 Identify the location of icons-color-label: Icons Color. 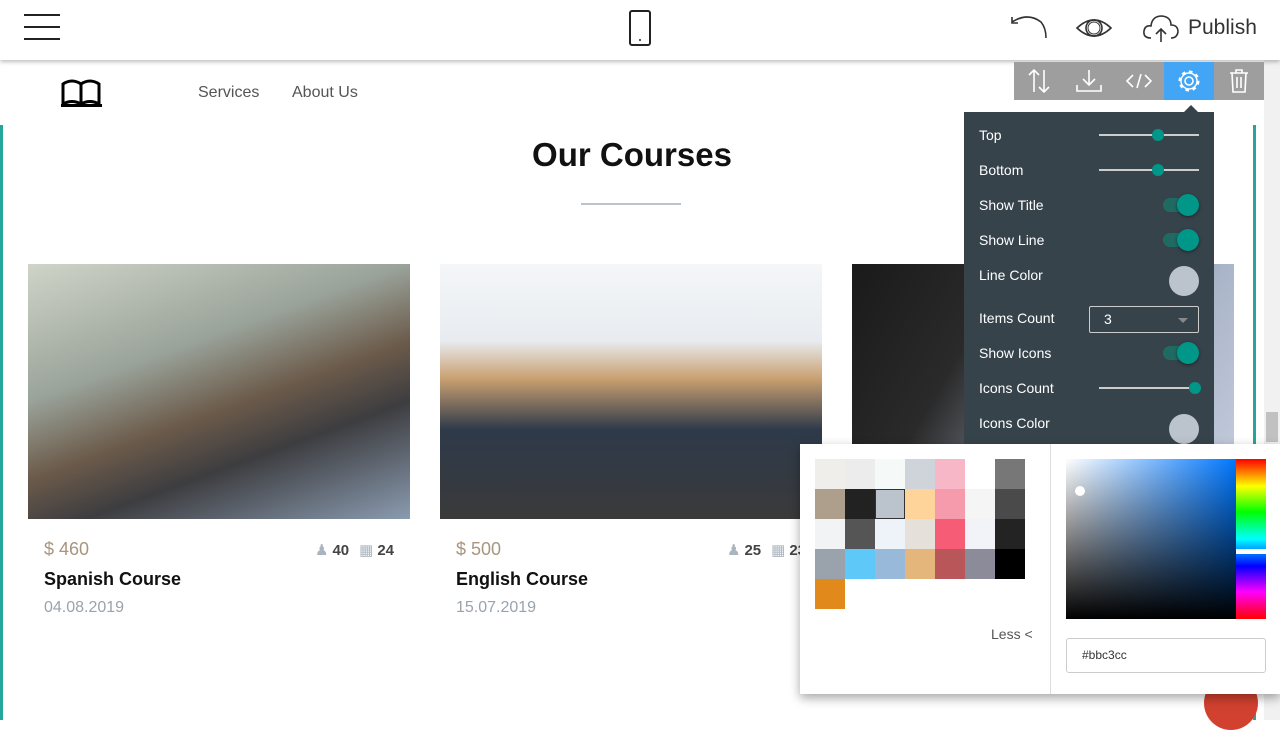
(1014, 423).